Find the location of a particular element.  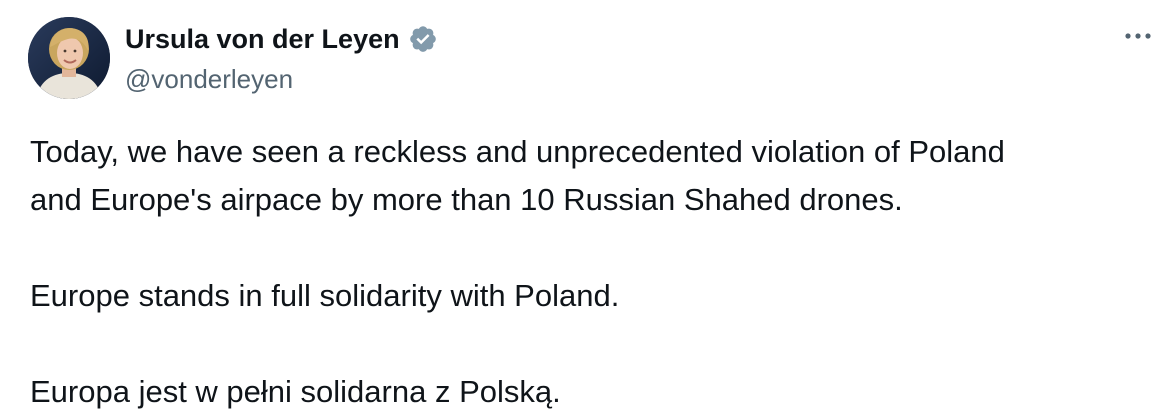

verified-badge-icon is located at coordinates (423, 39).